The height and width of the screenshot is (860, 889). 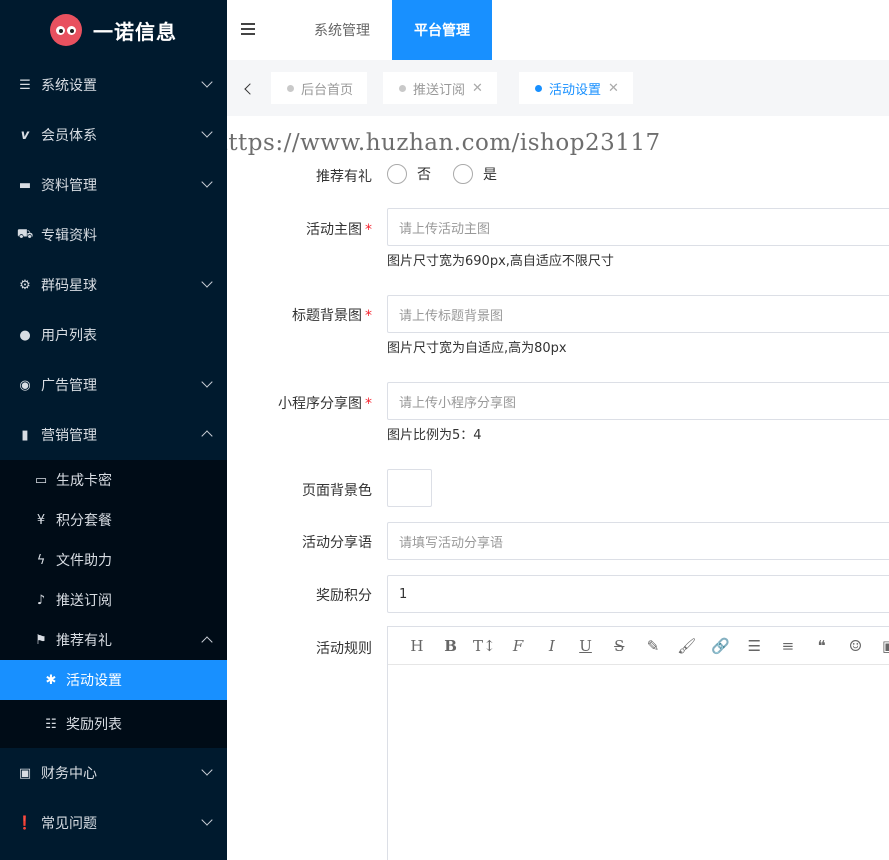 I want to click on label-text: 活动分享语, so click(x=337, y=543).